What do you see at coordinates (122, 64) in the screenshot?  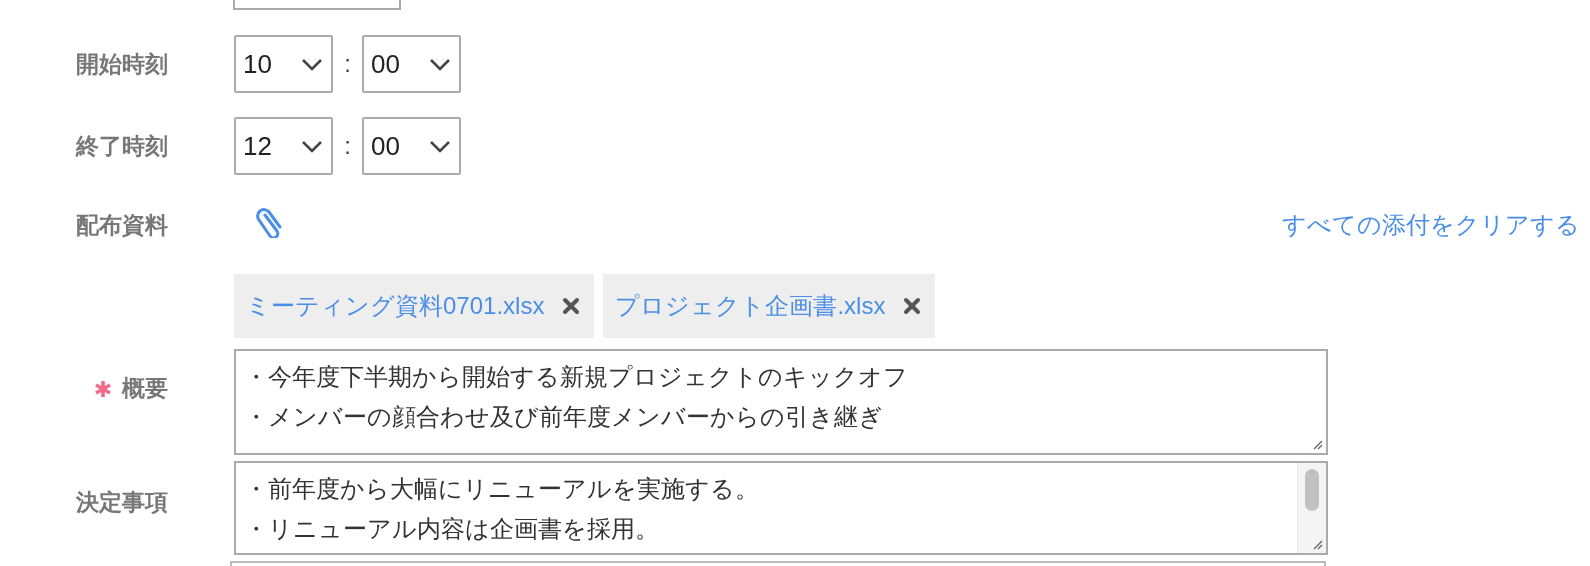 I see `field-label: 開始時刻` at bounding box center [122, 64].